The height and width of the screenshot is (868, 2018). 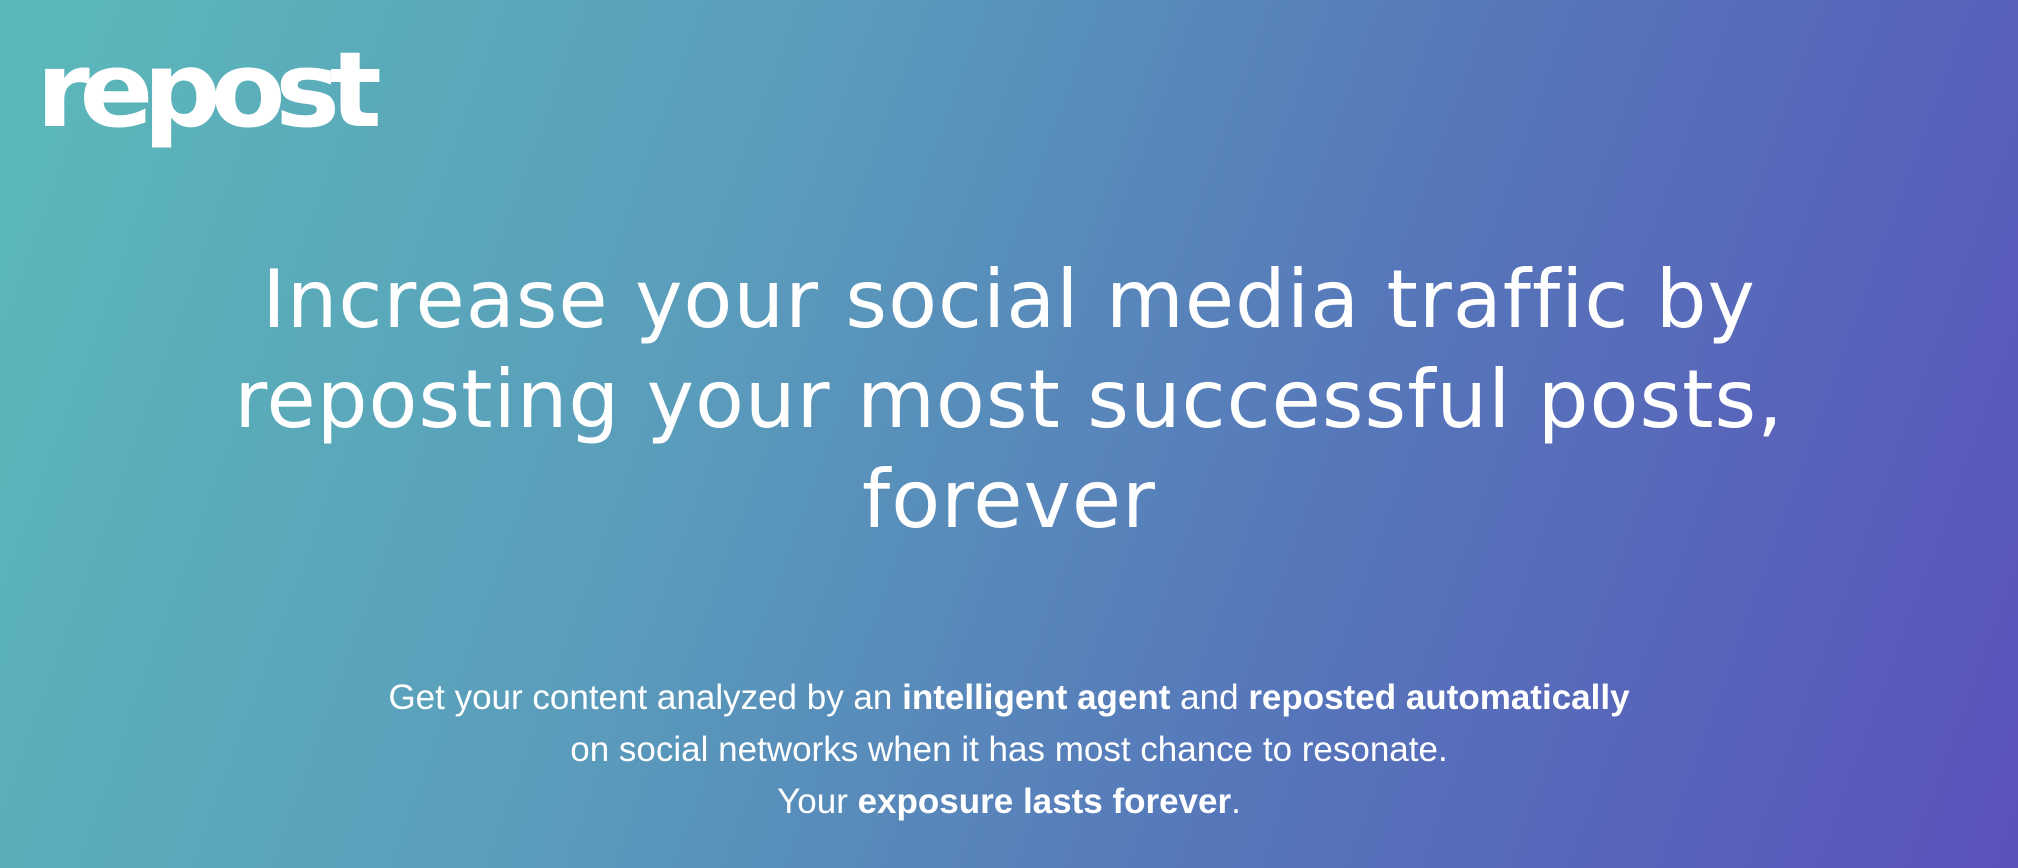 What do you see at coordinates (645, 697) in the screenshot?
I see `subtext-line-1-text-a: Get your content analyzed by an` at bounding box center [645, 697].